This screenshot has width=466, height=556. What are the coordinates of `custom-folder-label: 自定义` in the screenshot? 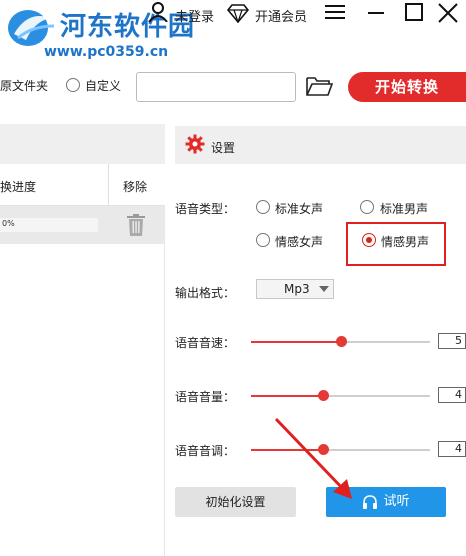 It's located at (103, 85).